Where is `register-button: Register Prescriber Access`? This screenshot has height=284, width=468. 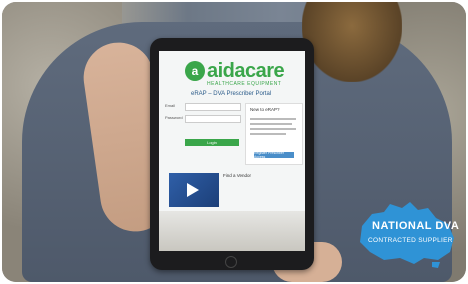 register-button: Register Prescriber Access is located at coordinates (274, 155).